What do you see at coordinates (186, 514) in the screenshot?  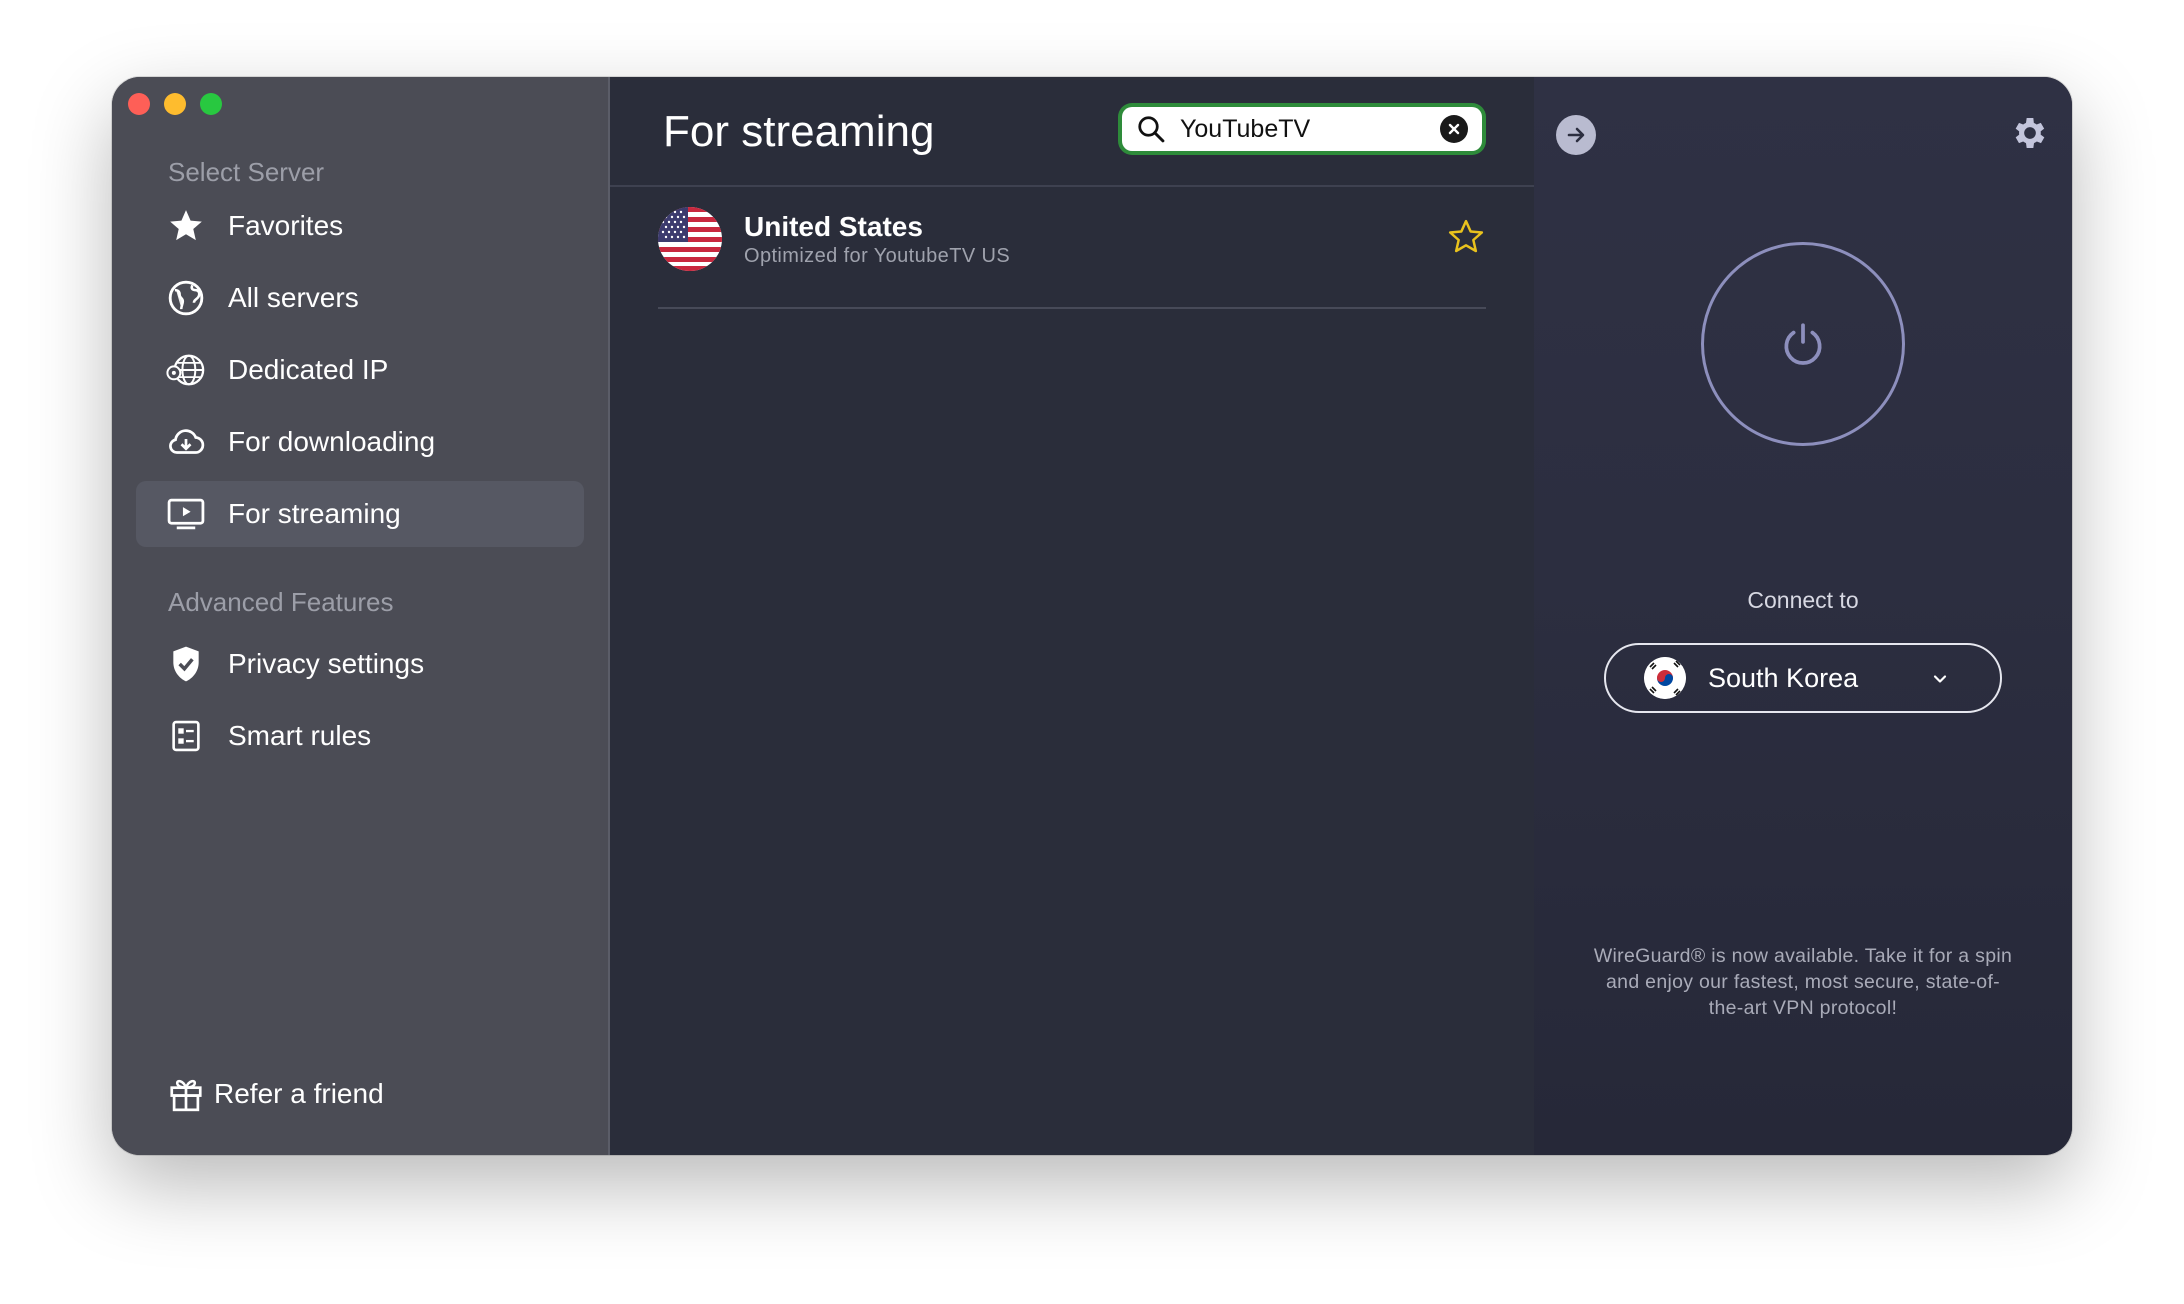 I see `tv-play-icon` at bounding box center [186, 514].